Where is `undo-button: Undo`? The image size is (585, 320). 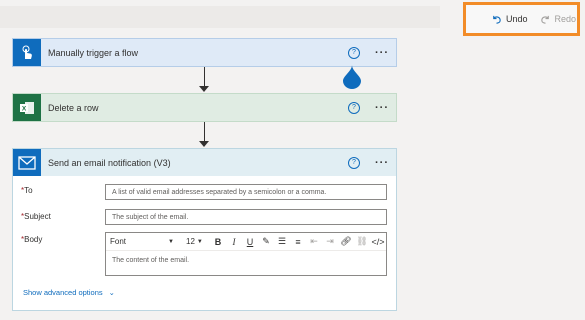
undo-button: Undo is located at coordinates (509, 19).